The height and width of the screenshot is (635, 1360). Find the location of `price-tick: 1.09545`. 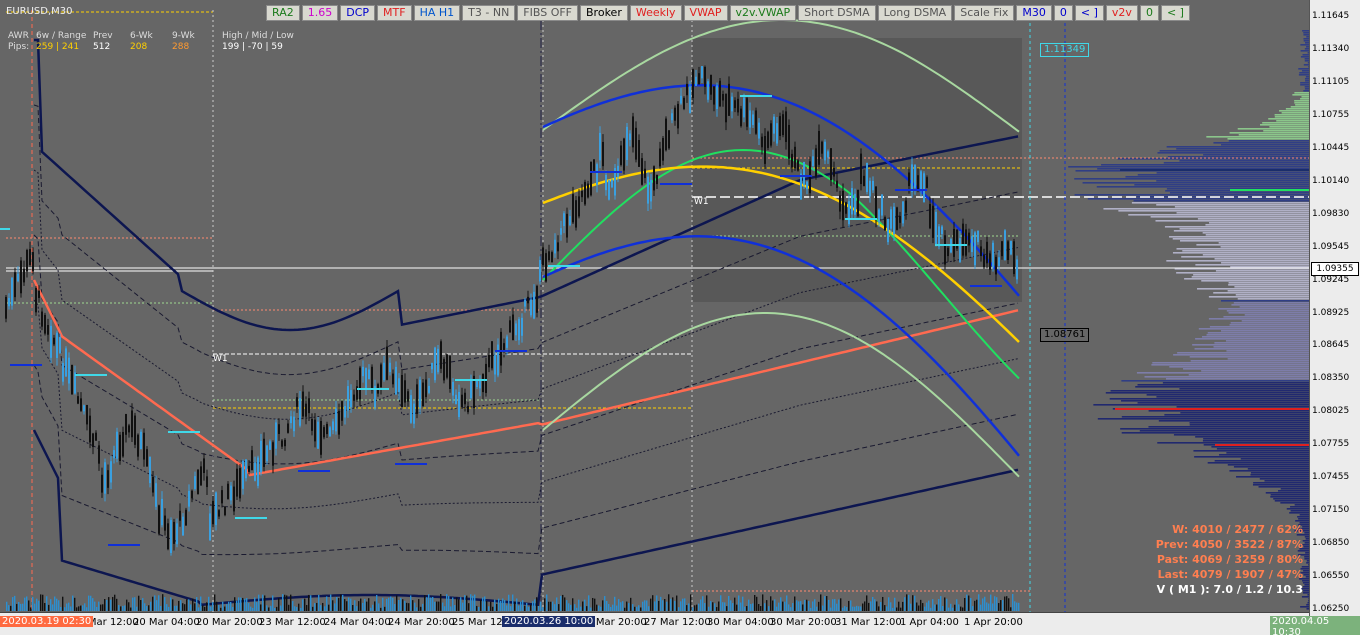

price-tick: 1.09545 is located at coordinates (1331, 246).